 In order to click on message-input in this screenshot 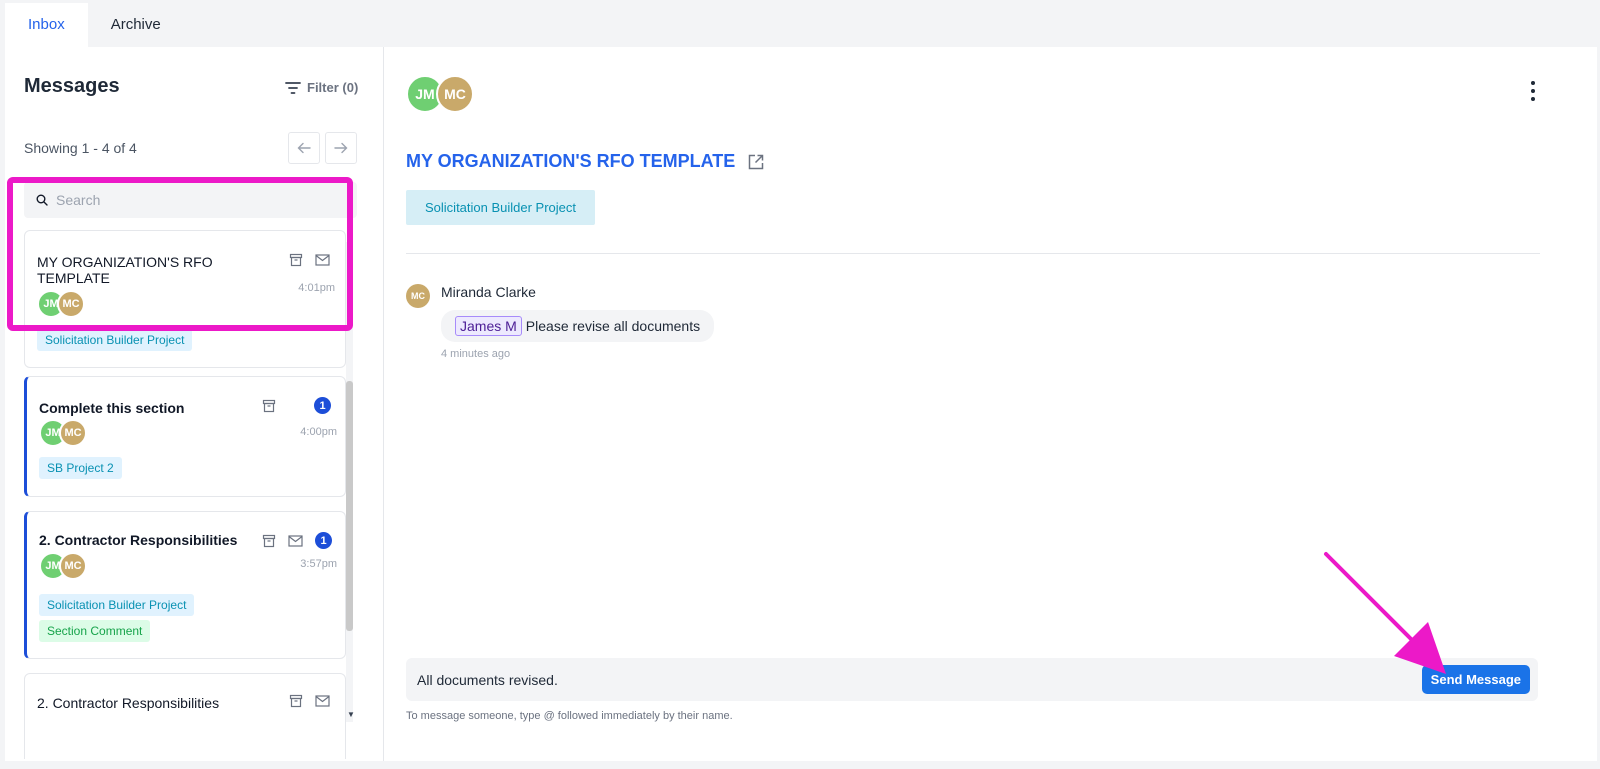, I will do `click(912, 679)`.